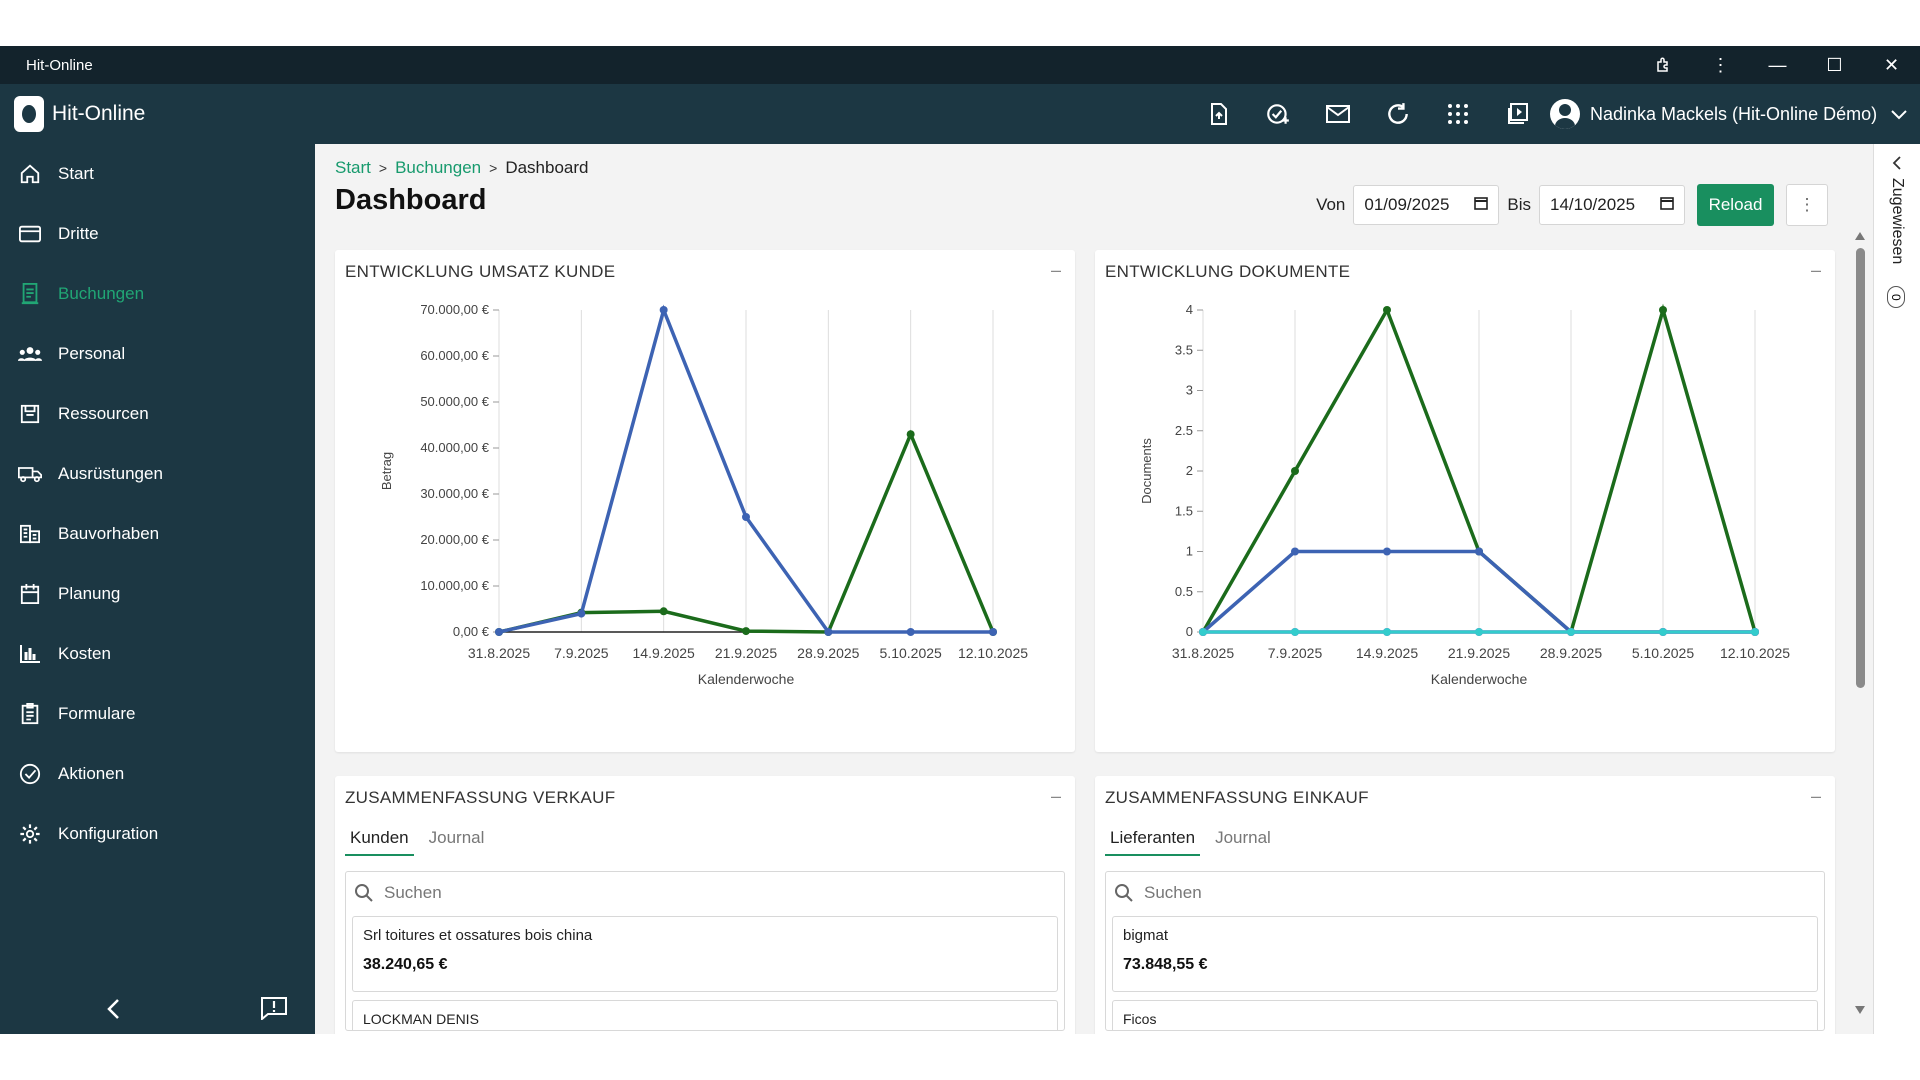 The height and width of the screenshot is (1080, 1920). I want to click on user-menu: Nadinka Mackels (Hit-Online Démo), so click(1728, 114).